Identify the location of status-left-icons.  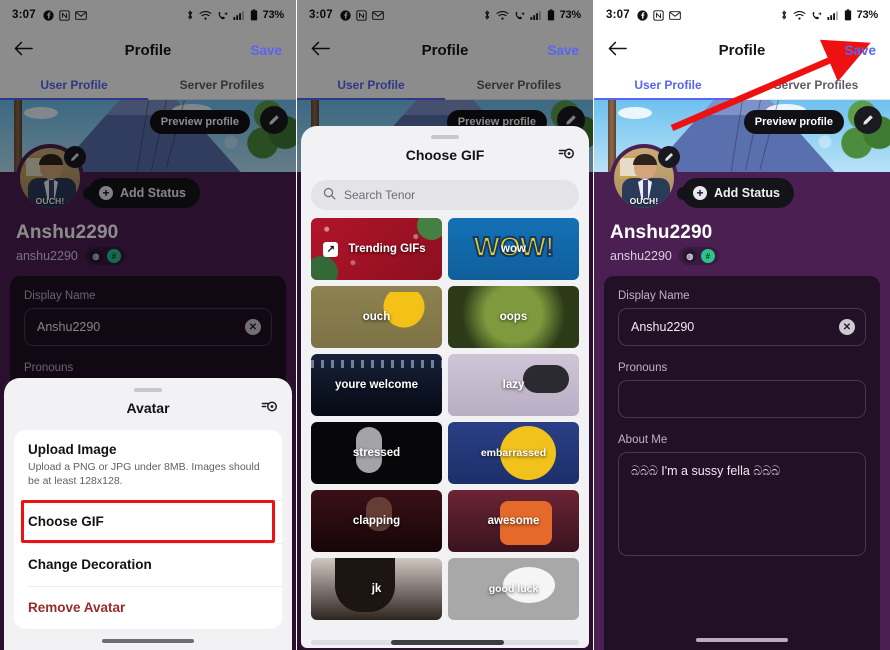
(659, 15).